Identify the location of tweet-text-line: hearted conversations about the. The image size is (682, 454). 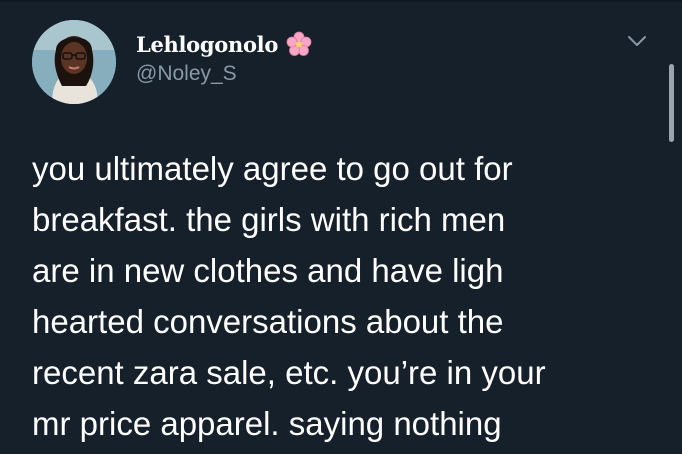
(268, 321).